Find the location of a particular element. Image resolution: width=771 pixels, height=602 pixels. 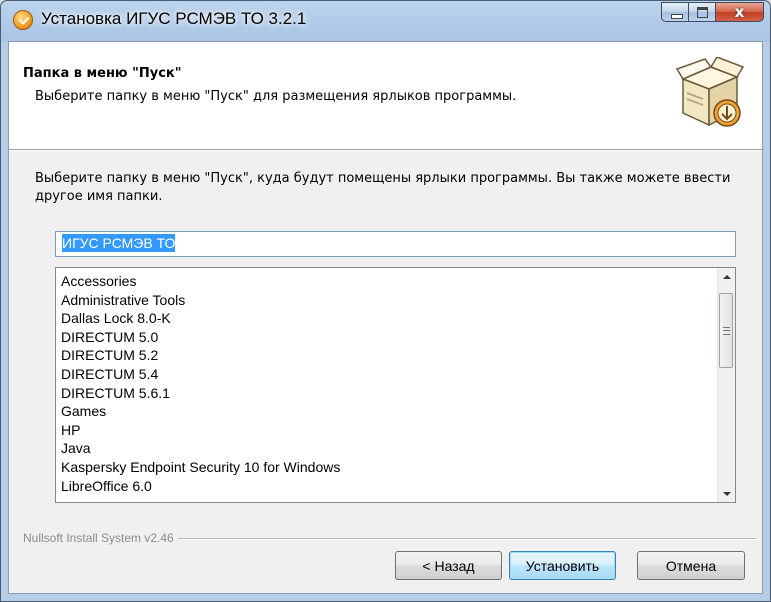

folder-list-item: HP is located at coordinates (381, 430).